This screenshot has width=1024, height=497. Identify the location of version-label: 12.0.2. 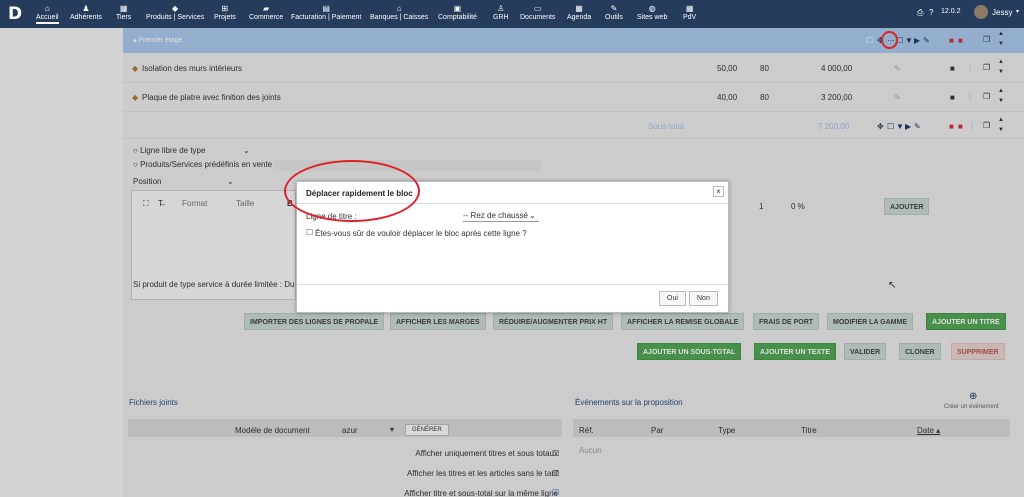
(951, 11).